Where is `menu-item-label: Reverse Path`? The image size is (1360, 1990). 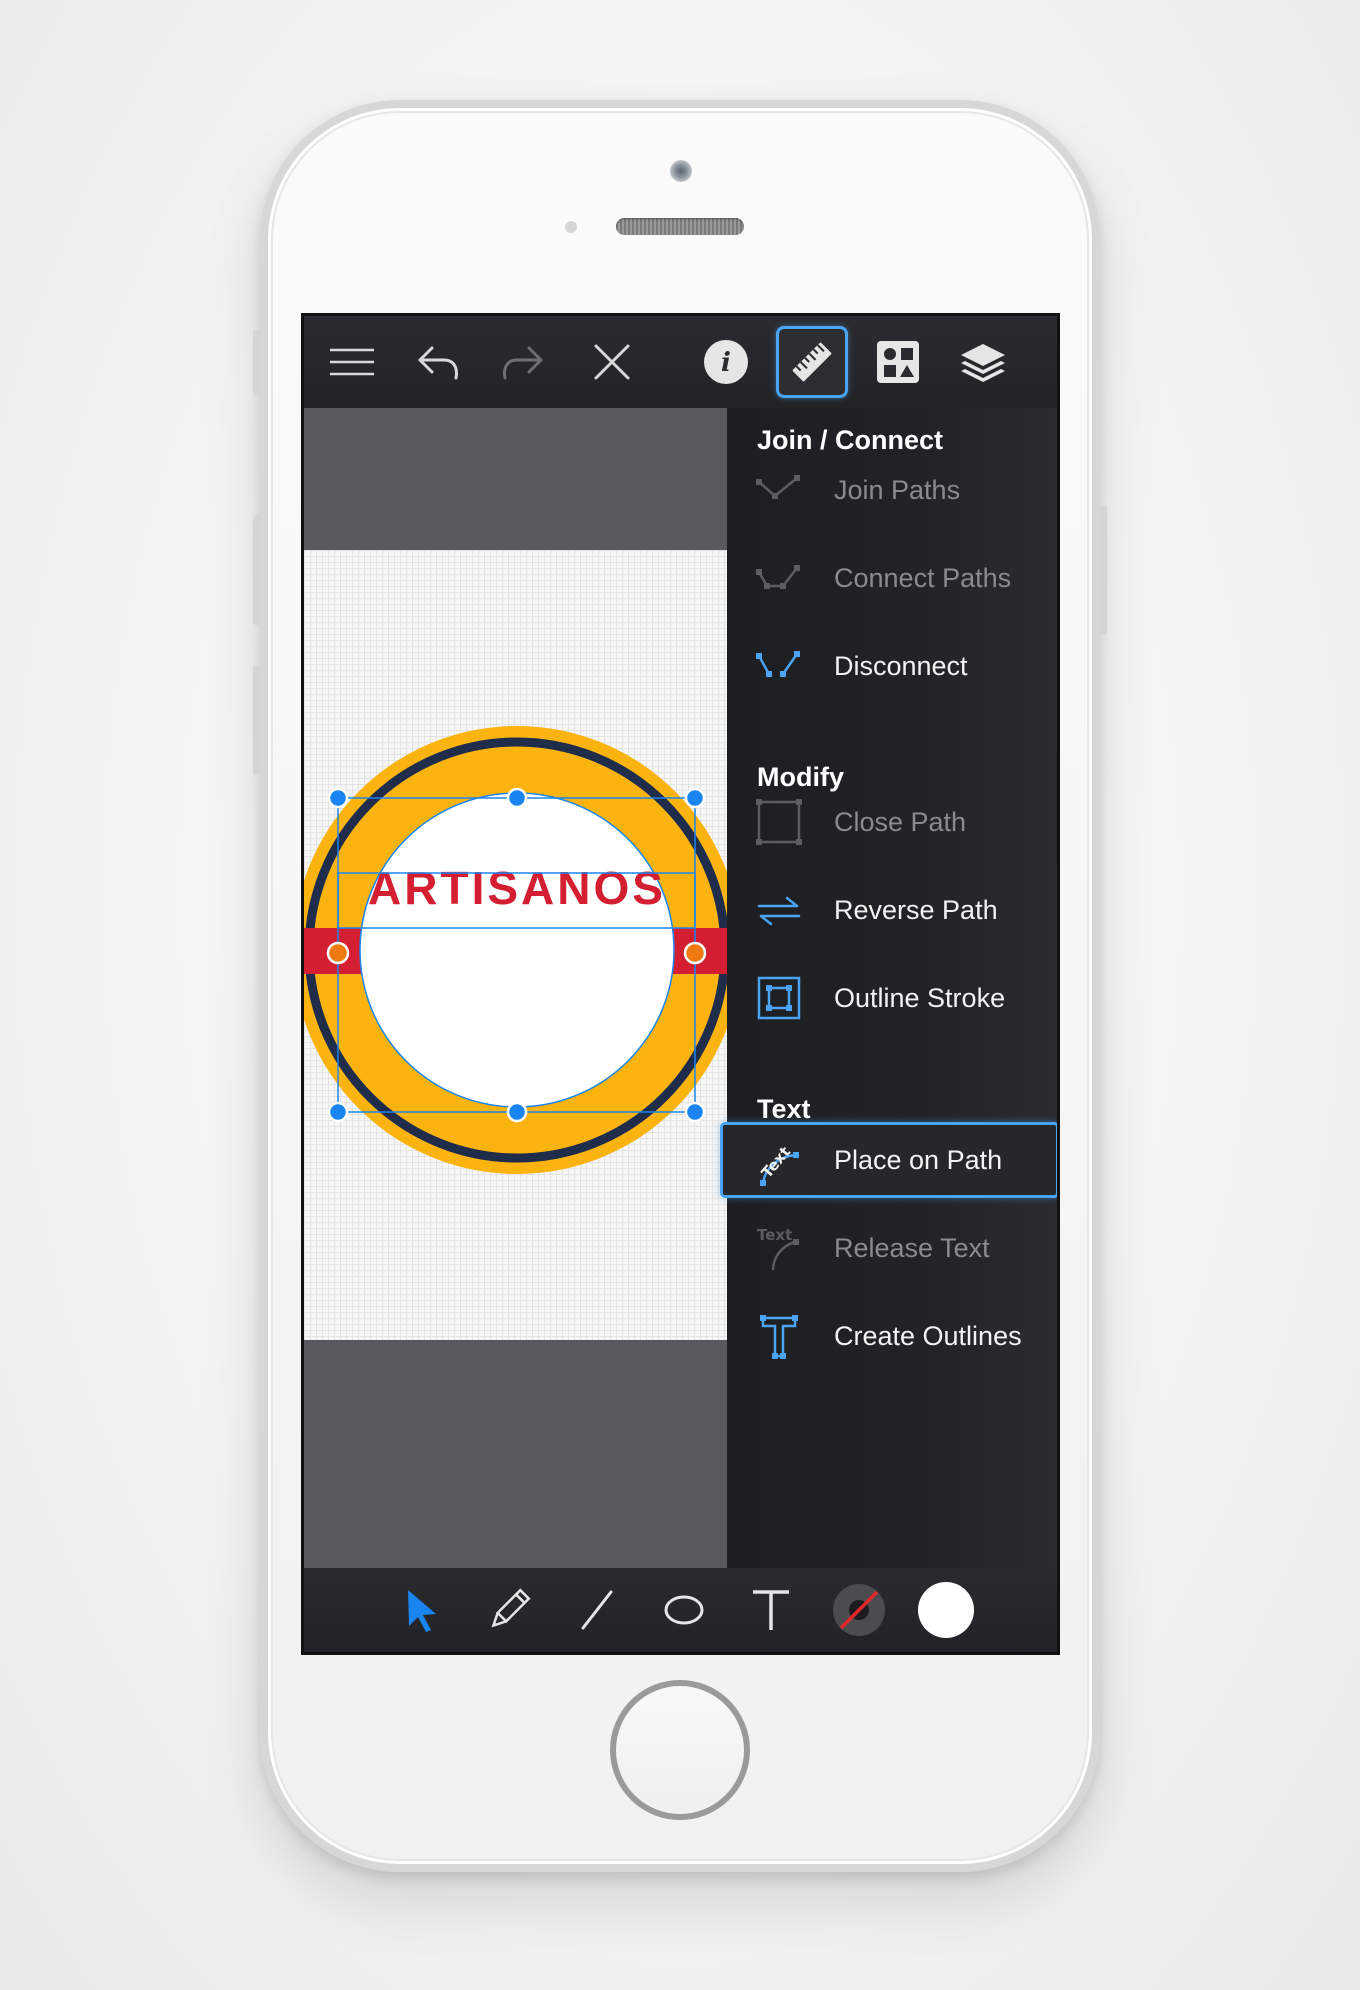 menu-item-label: Reverse Path is located at coordinates (916, 909).